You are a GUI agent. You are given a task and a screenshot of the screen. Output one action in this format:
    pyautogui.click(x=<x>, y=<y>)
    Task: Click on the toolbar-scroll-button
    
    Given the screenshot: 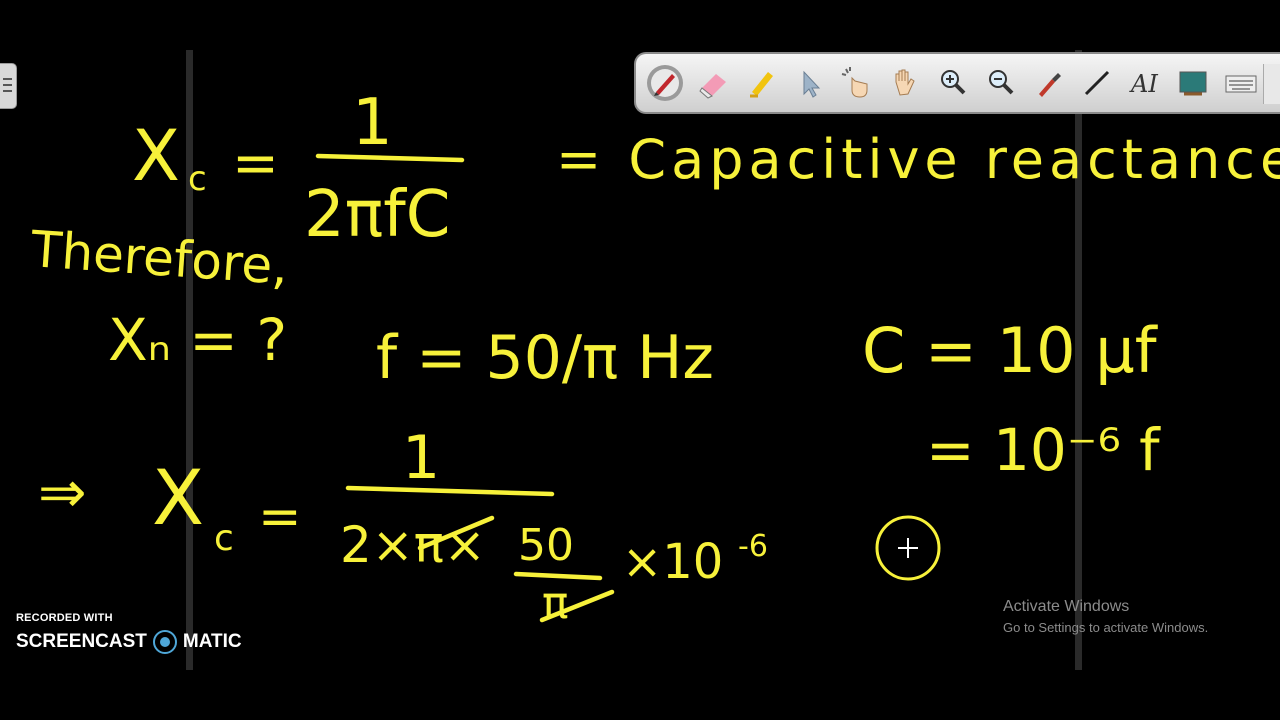 What is the action you would take?
    pyautogui.click(x=1271, y=84)
    